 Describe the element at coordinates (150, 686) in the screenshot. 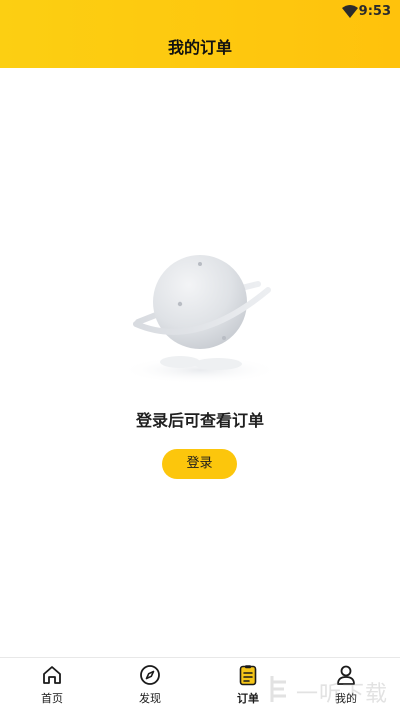

I see `tab-discover: 发现` at that location.